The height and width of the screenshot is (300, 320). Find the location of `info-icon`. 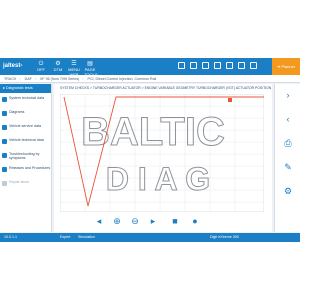

info-icon is located at coordinates (4, 99).